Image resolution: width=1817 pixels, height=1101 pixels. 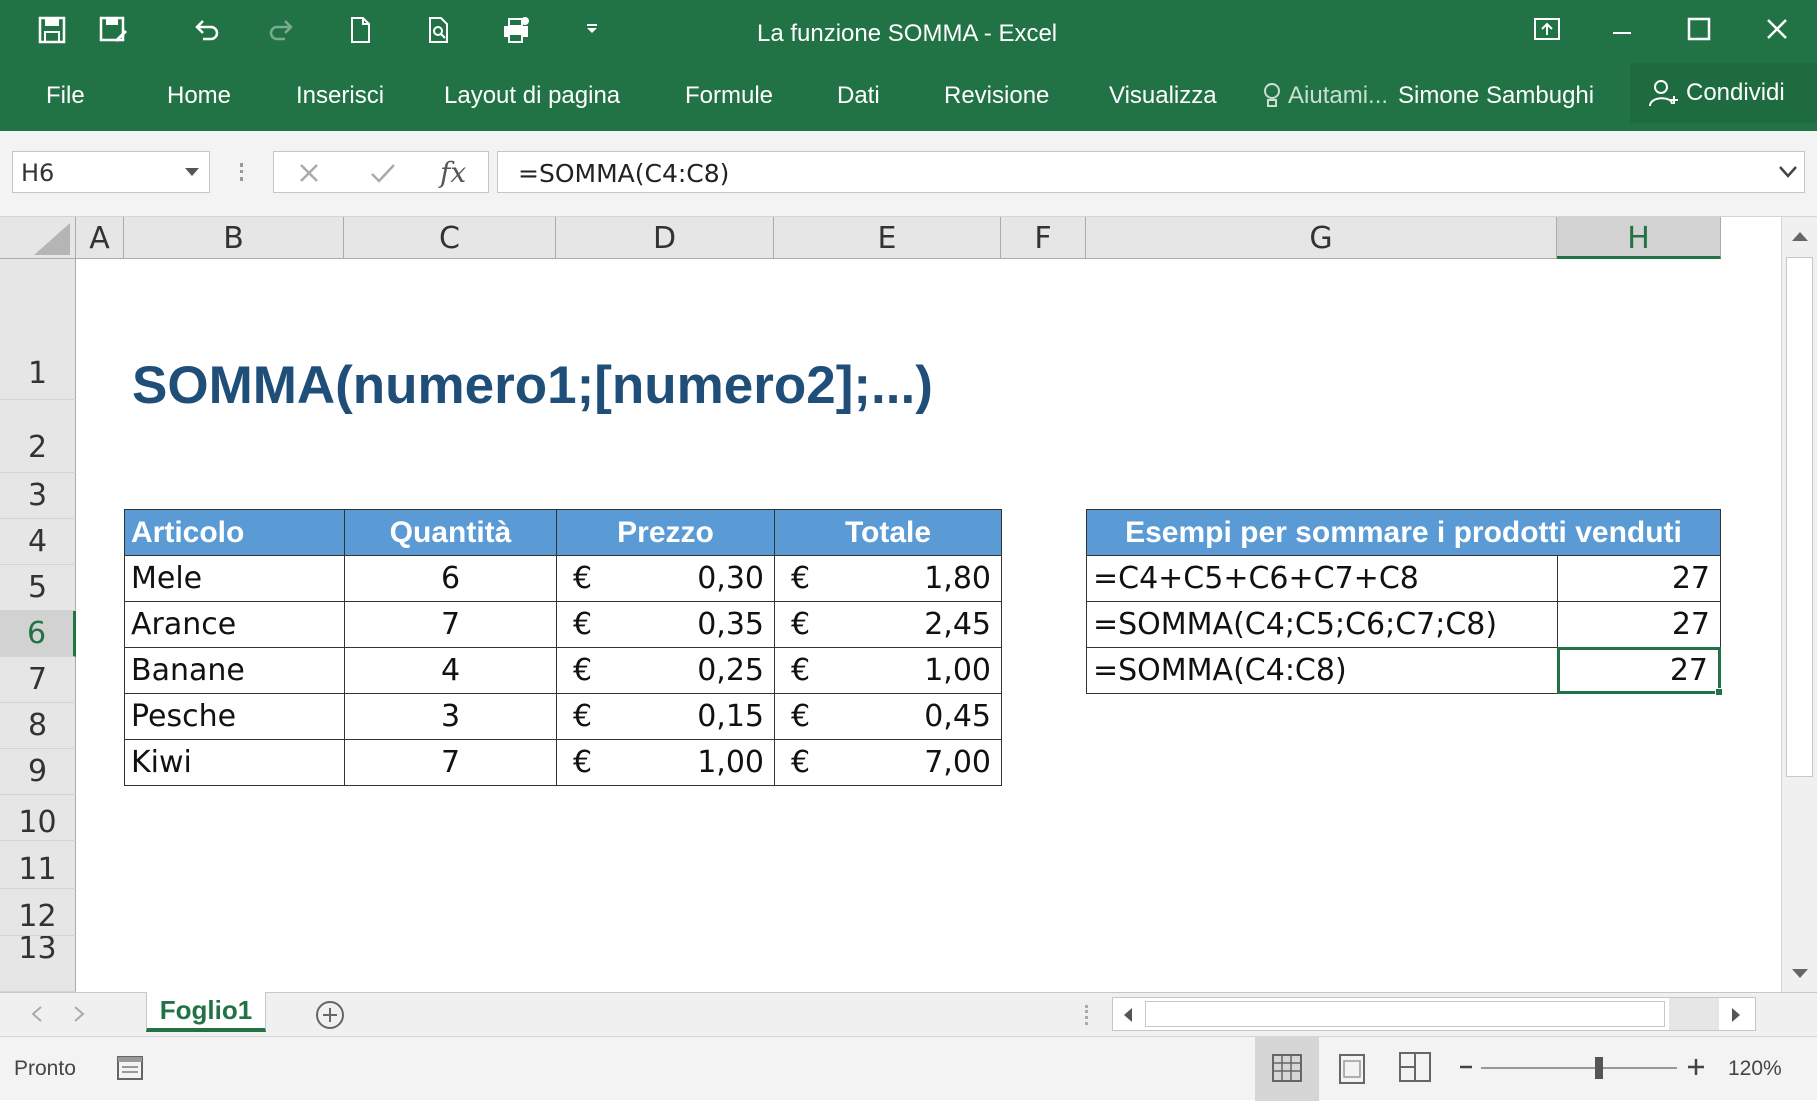 What do you see at coordinates (192, 172) in the screenshot?
I see `name-box-dropdown-icon` at bounding box center [192, 172].